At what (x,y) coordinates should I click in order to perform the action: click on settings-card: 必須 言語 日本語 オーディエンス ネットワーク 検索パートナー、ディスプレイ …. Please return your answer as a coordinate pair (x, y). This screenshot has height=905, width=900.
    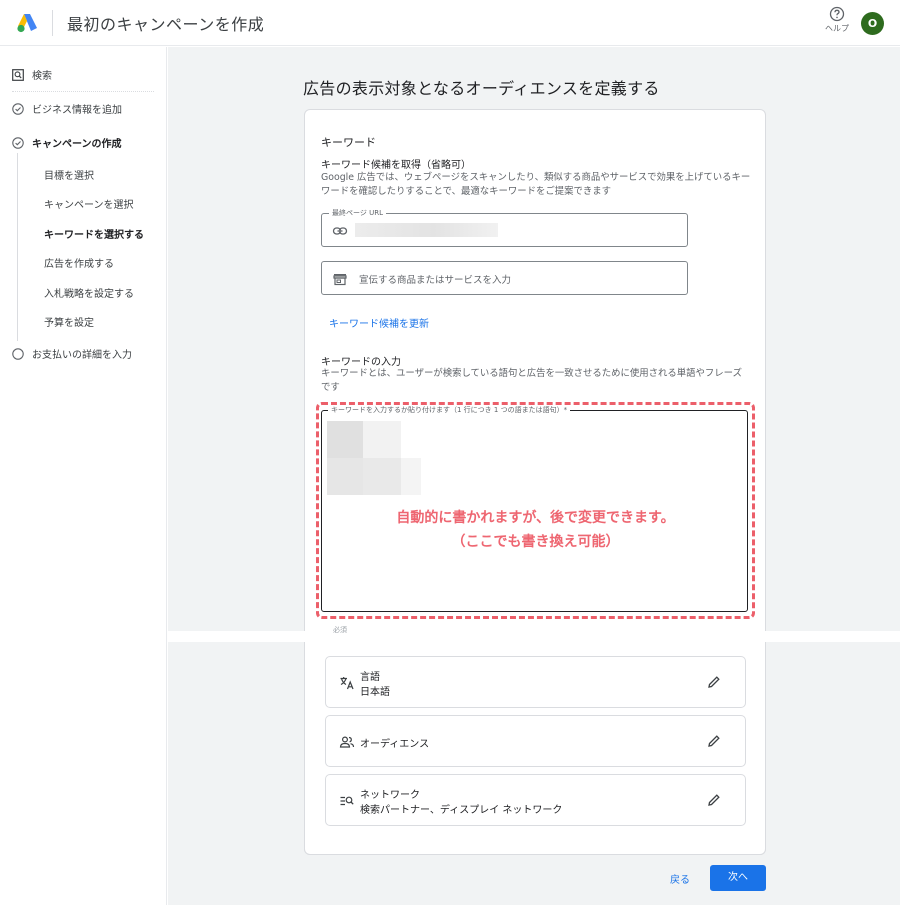
    Looking at the image, I should click on (535, 740).